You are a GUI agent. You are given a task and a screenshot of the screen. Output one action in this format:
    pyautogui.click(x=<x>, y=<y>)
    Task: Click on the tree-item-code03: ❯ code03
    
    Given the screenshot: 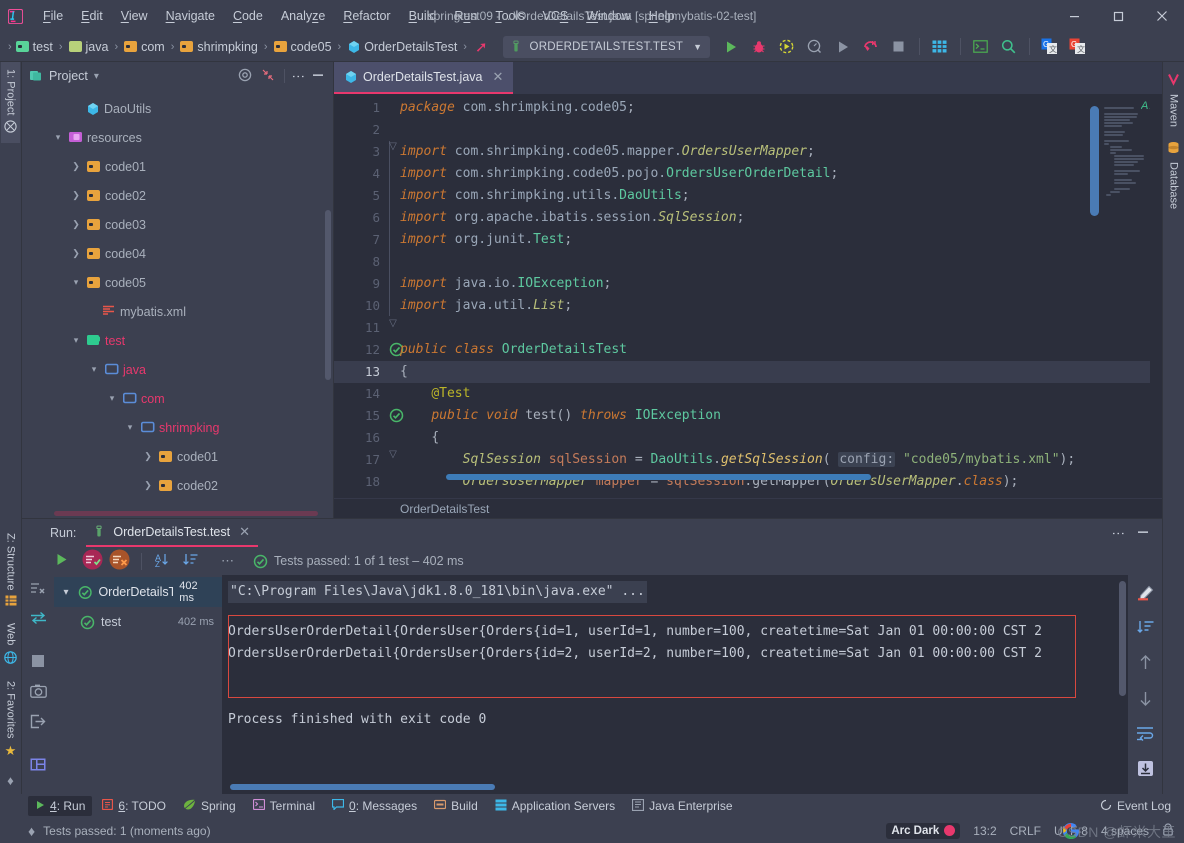 What is the action you would take?
    pyautogui.click(x=177, y=224)
    